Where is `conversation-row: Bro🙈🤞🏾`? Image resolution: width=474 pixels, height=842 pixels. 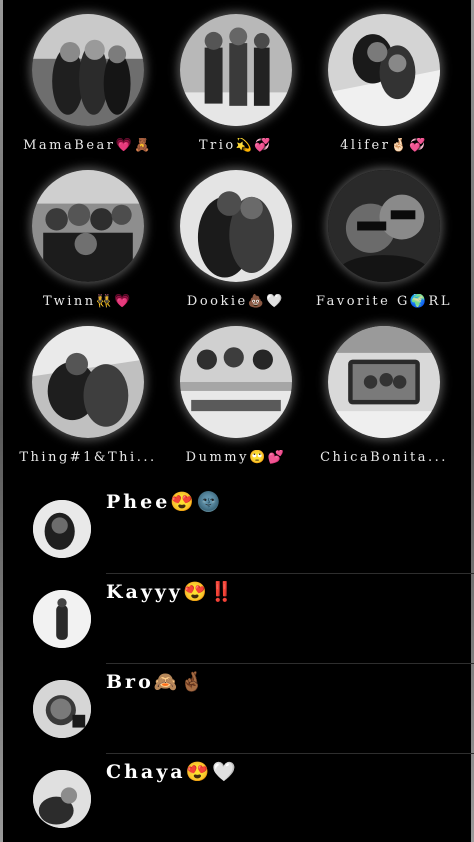 conversation-row: Bro🙈🤞🏾 is located at coordinates (237, 709).